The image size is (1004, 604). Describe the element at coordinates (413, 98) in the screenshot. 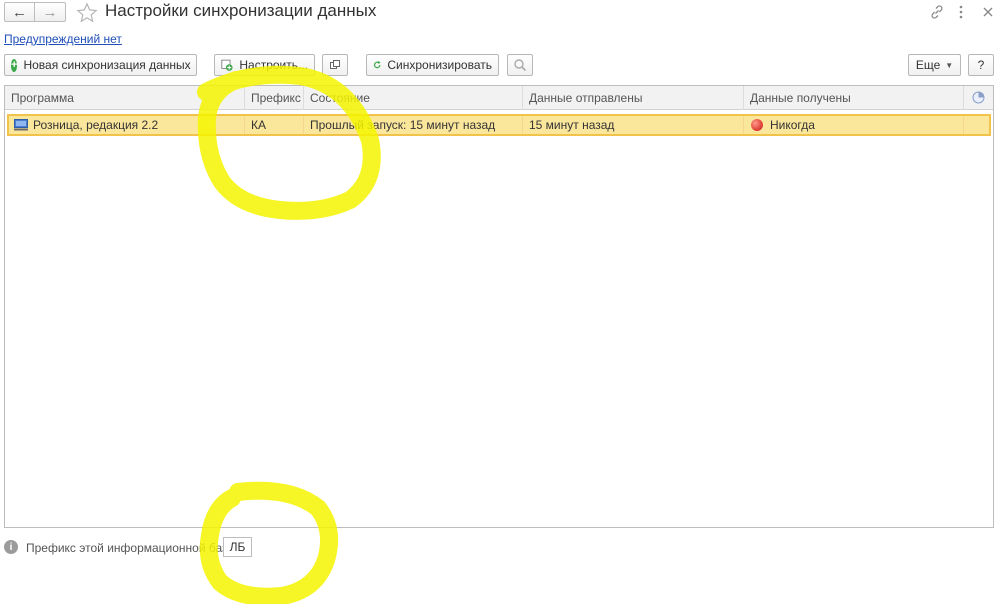

I see `column-header-state: Состояние` at that location.